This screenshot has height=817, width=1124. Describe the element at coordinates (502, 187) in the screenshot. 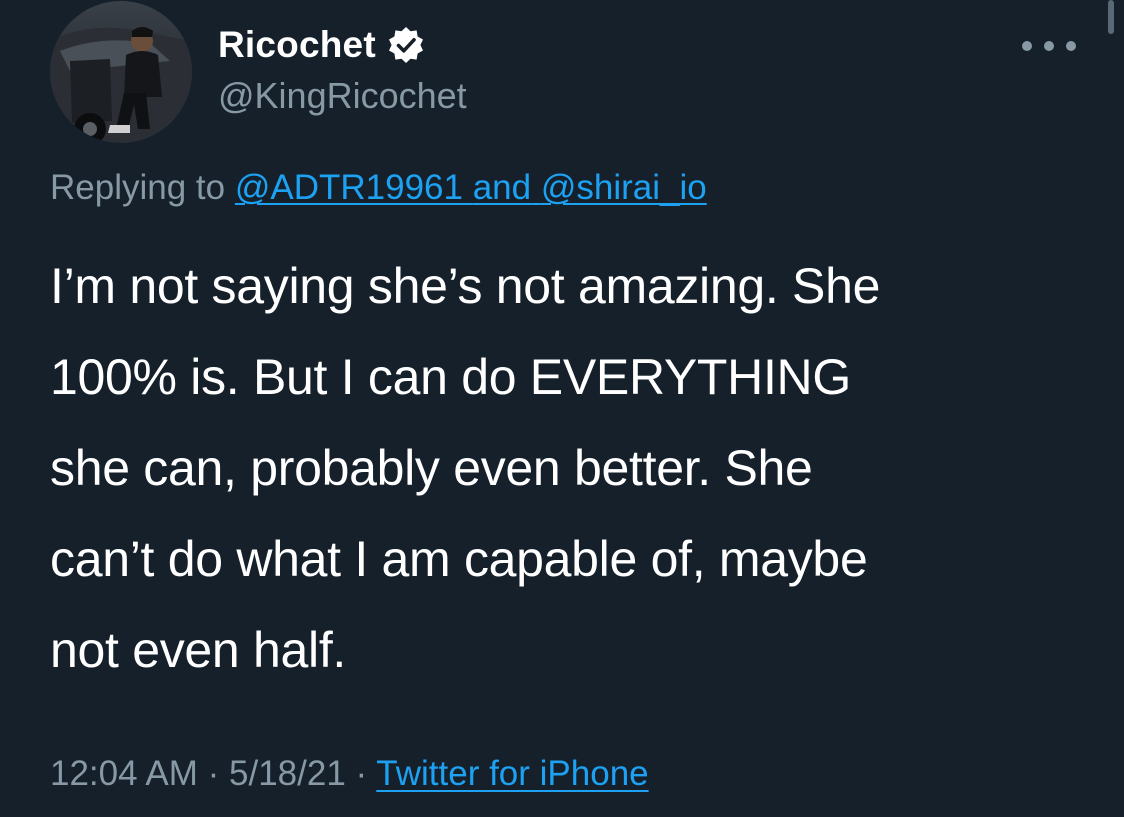

I see `mention-joiner: and` at that location.